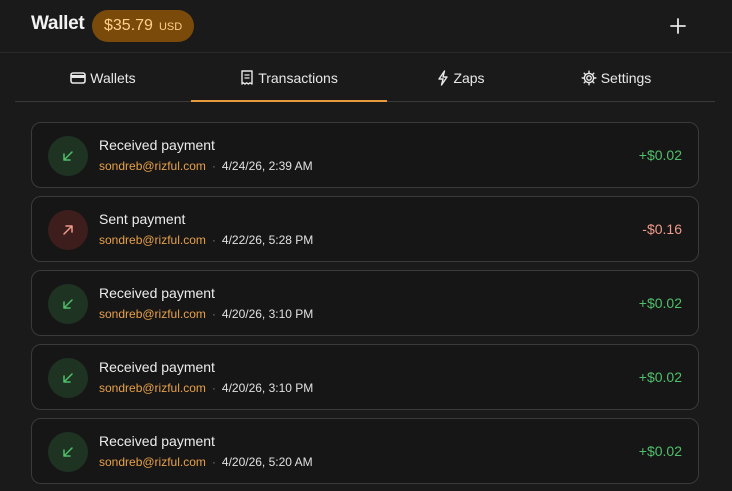 This screenshot has height=491, width=732. I want to click on gear-icon, so click(589, 77).